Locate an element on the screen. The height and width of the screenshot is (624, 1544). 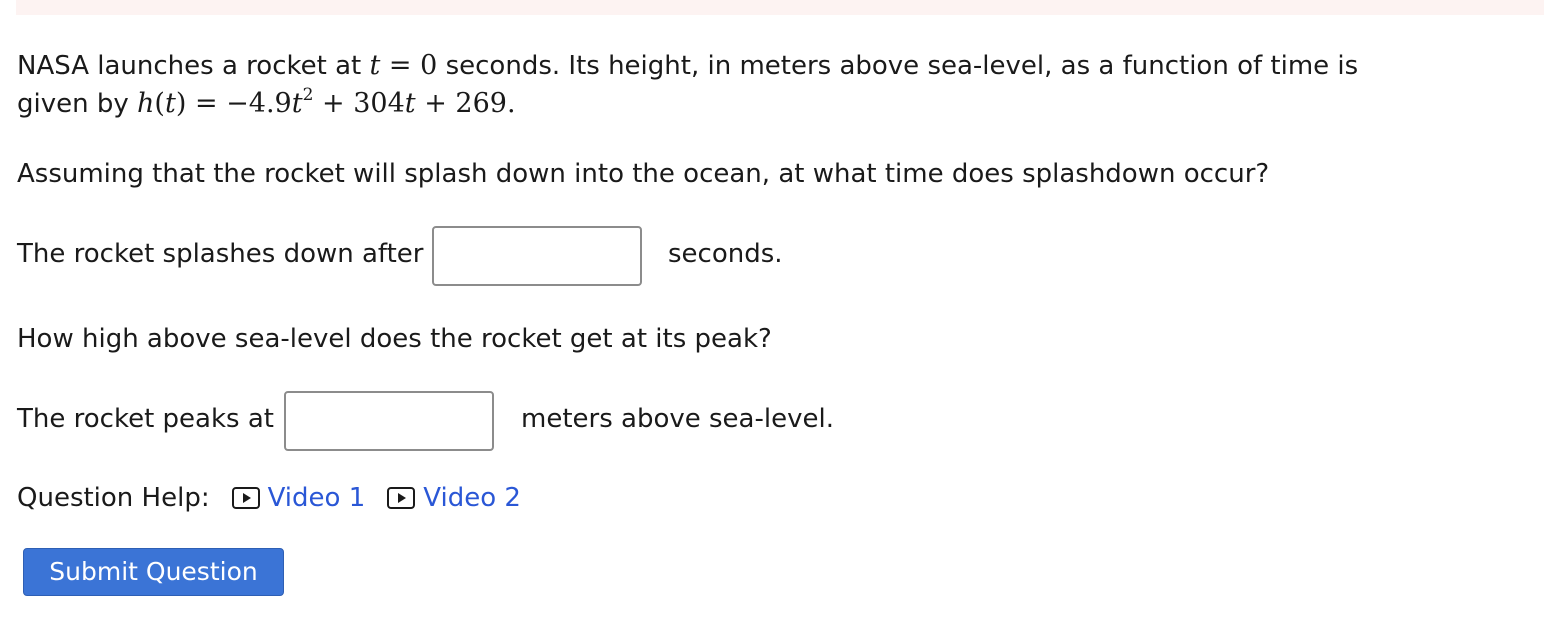
part1-unit: seconds. is located at coordinates (725, 254).